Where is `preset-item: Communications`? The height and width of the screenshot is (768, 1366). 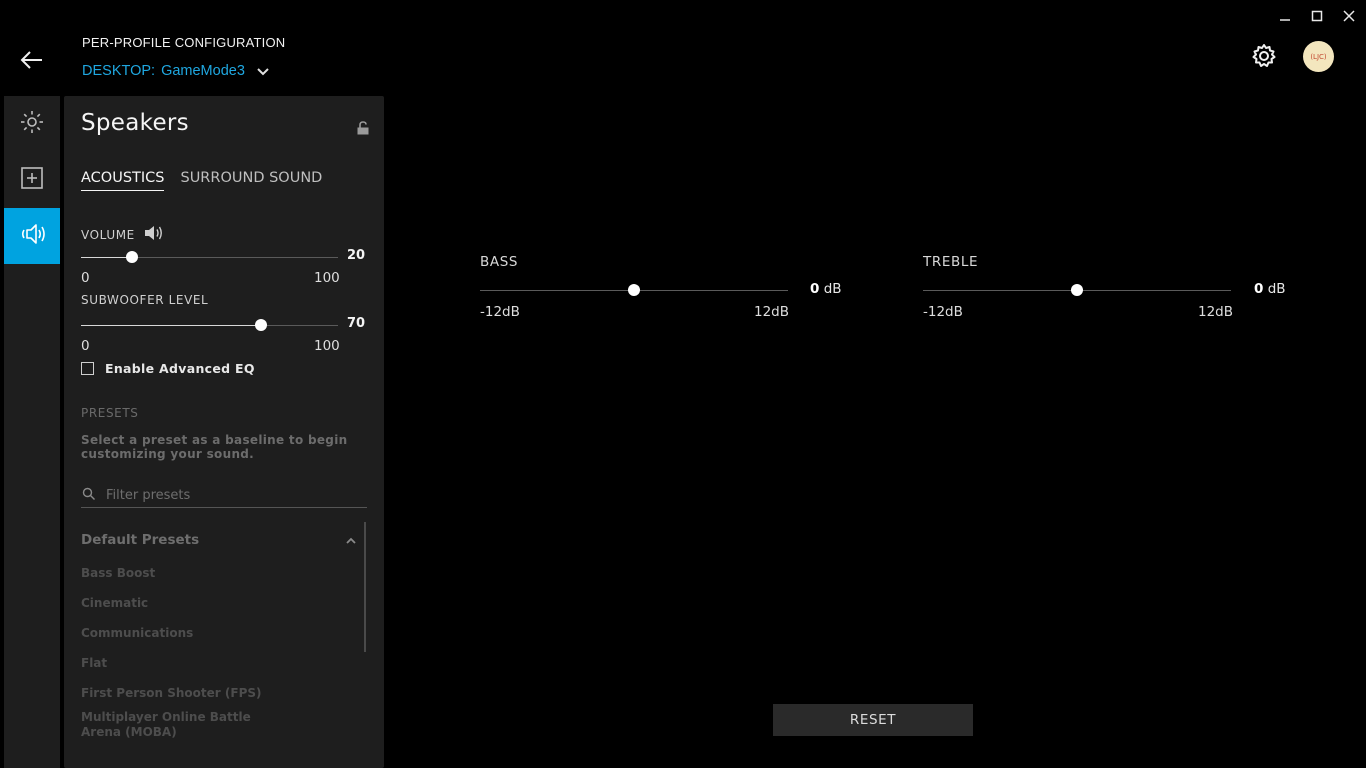
preset-item: Communications is located at coordinates (181, 641).